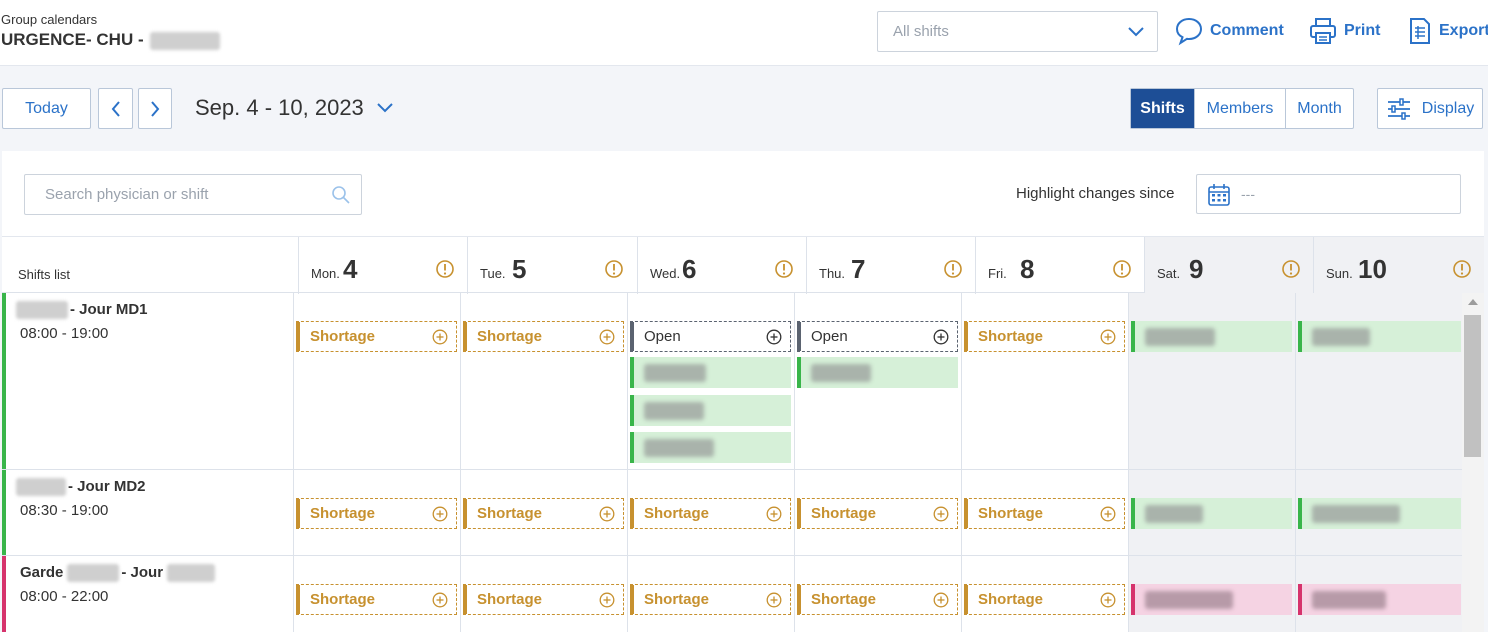 This screenshot has height=632, width=1488. I want to click on comment-button: Comment, so click(1229, 31).